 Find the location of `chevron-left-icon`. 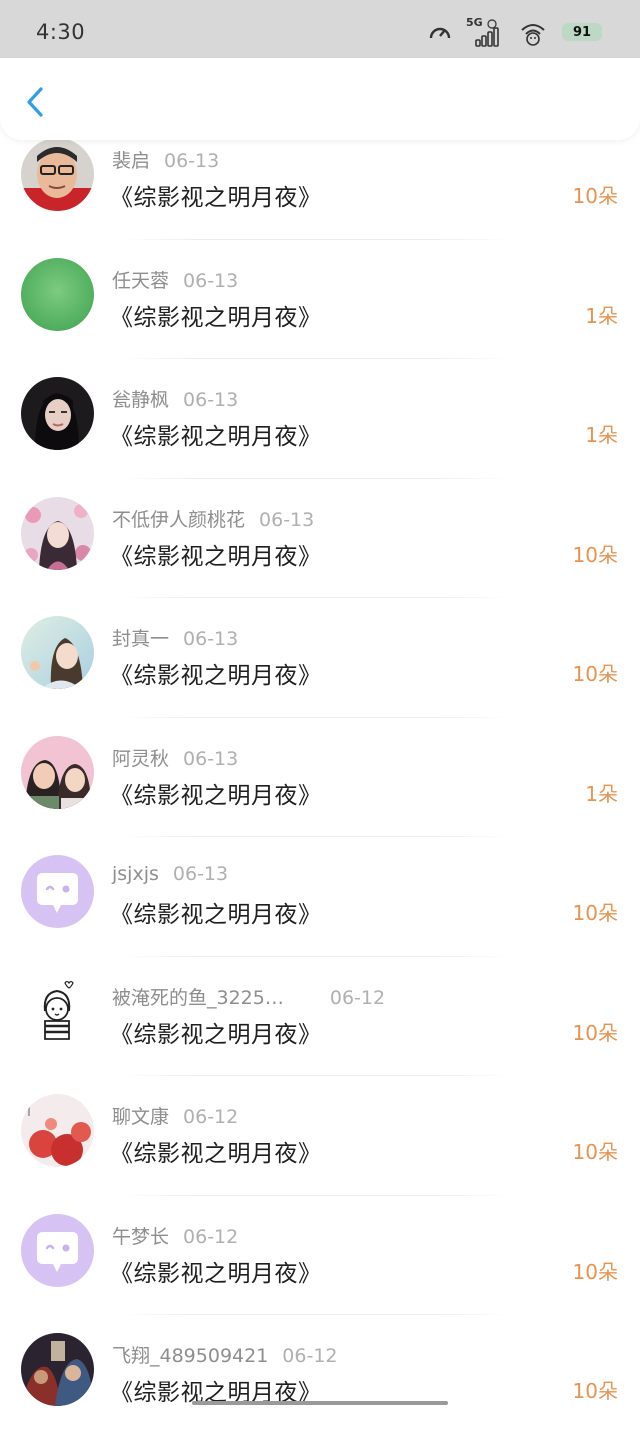

chevron-left-icon is located at coordinates (35, 102).